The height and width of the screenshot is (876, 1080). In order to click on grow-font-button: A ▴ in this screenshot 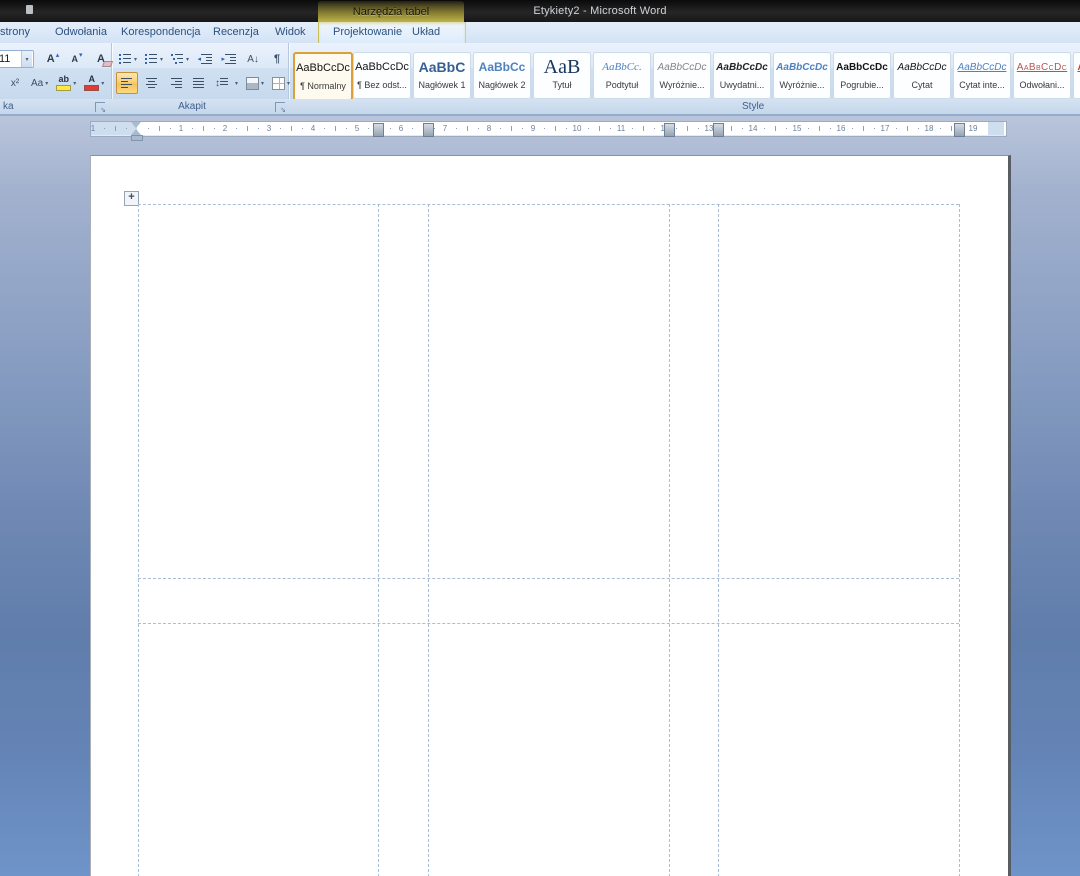, I will do `click(53, 59)`.